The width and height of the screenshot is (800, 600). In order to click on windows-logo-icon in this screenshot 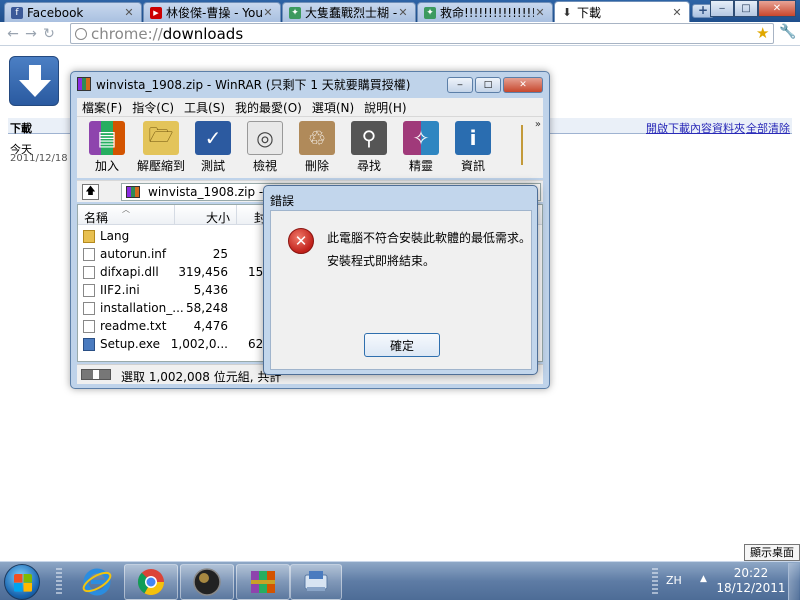, I will do `click(23, 583)`.